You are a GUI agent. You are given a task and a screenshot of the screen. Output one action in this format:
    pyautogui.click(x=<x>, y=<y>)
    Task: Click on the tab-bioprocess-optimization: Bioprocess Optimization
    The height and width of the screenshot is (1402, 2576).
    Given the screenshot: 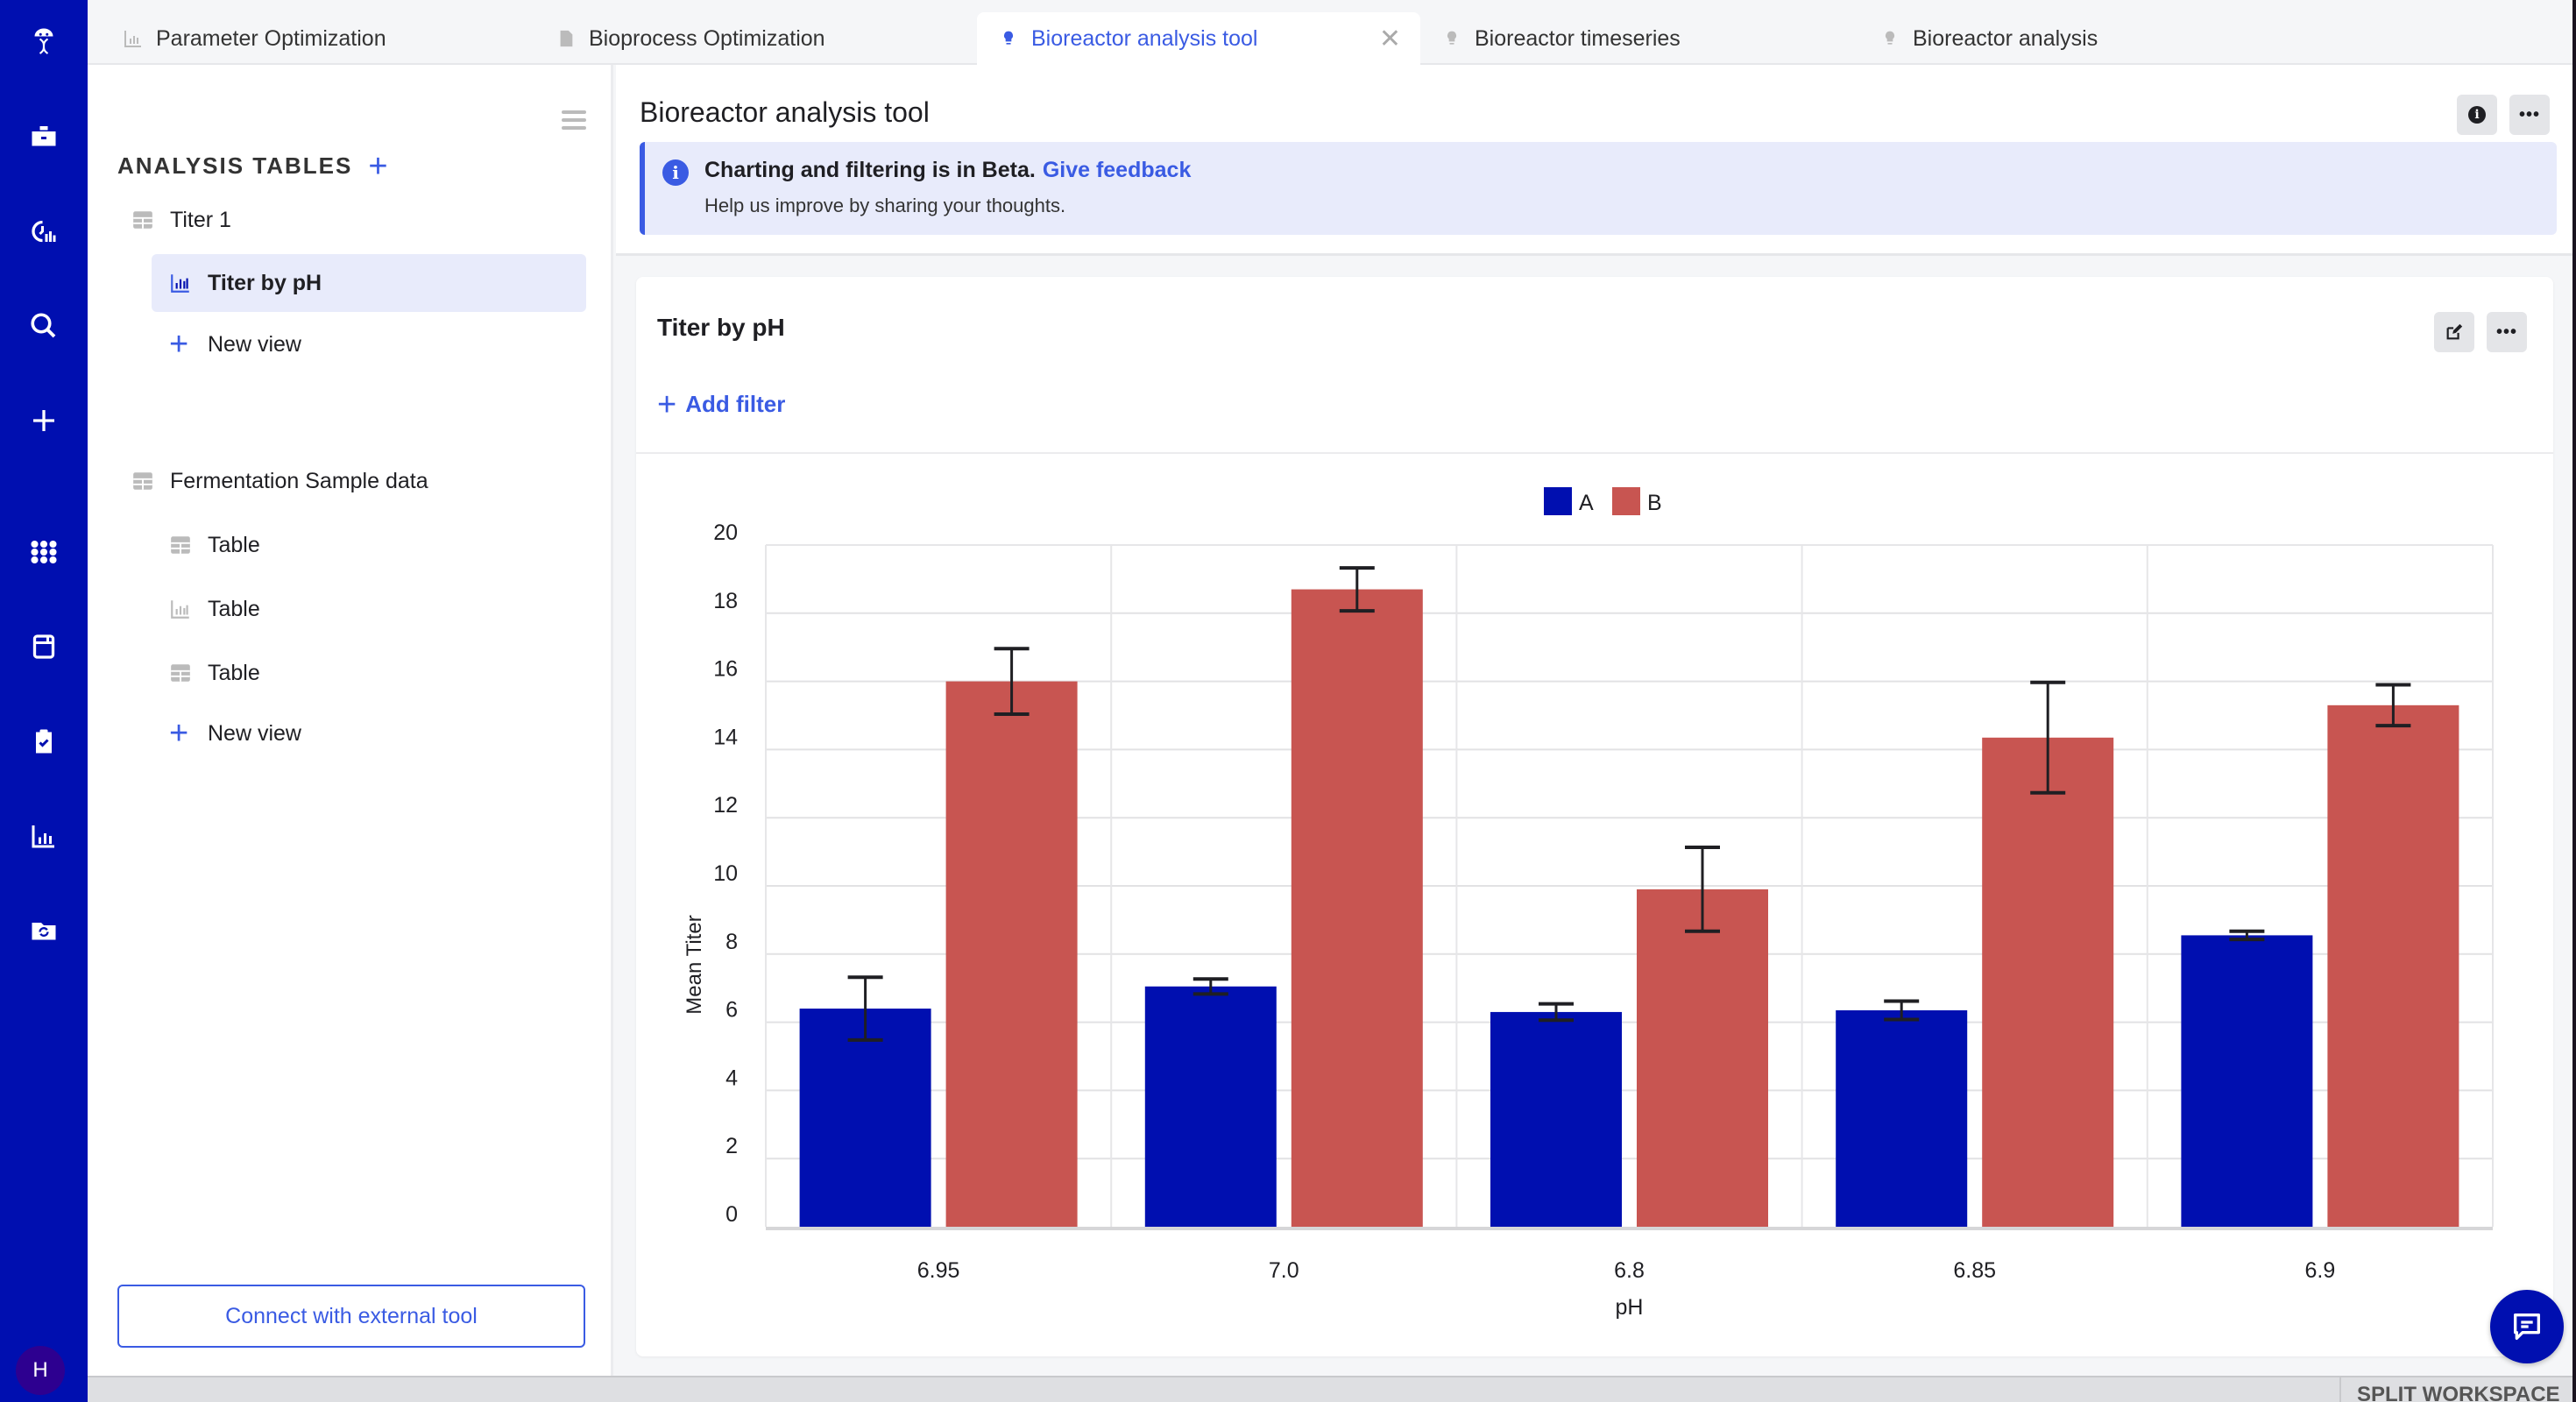 What is the action you would take?
    pyautogui.click(x=753, y=38)
    